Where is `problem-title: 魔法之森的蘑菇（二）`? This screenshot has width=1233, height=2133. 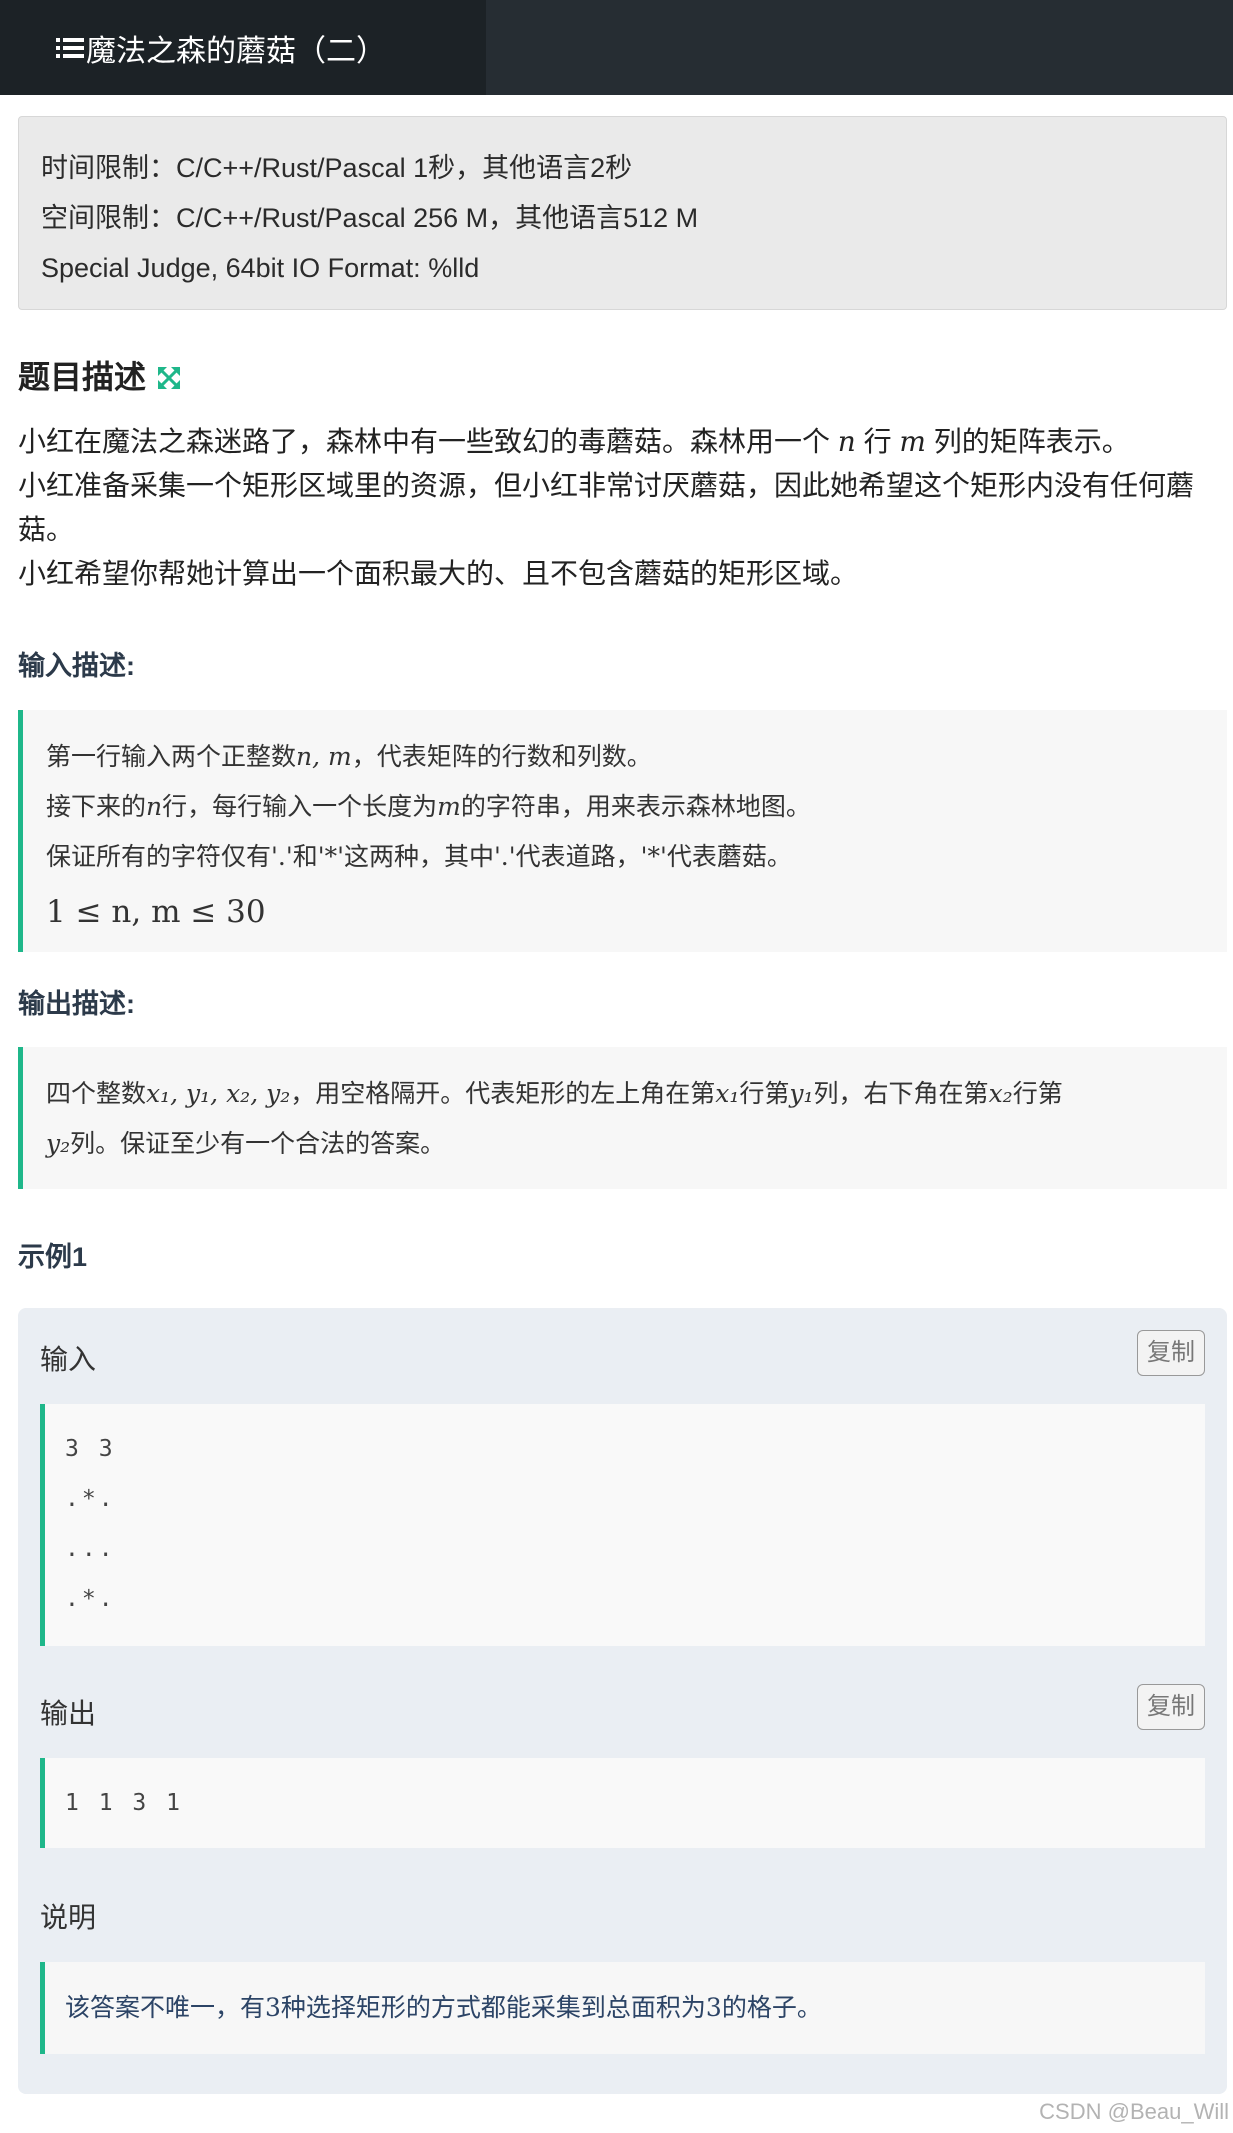 problem-title: 魔法之森的蘑菇（二） is located at coordinates (236, 51).